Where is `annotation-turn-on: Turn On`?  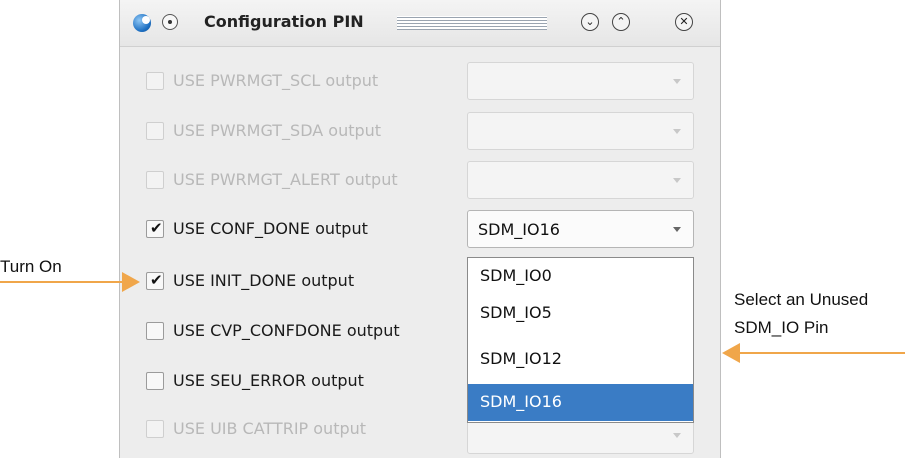
annotation-turn-on: Turn On is located at coordinates (31, 266).